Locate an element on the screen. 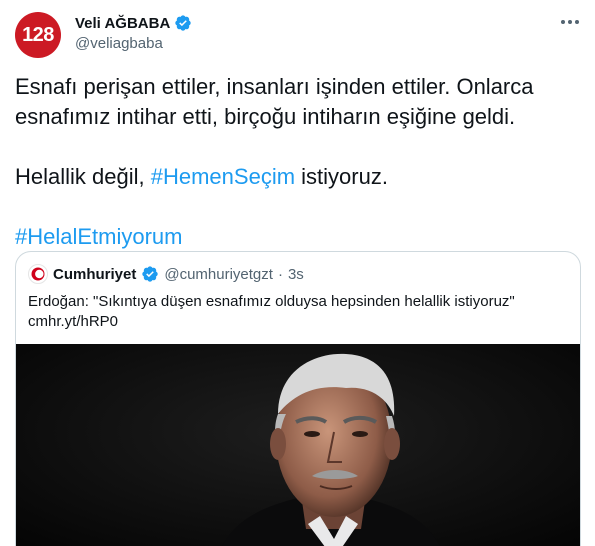 The width and height of the screenshot is (595, 546). more-dots-icon is located at coordinates (570, 22).